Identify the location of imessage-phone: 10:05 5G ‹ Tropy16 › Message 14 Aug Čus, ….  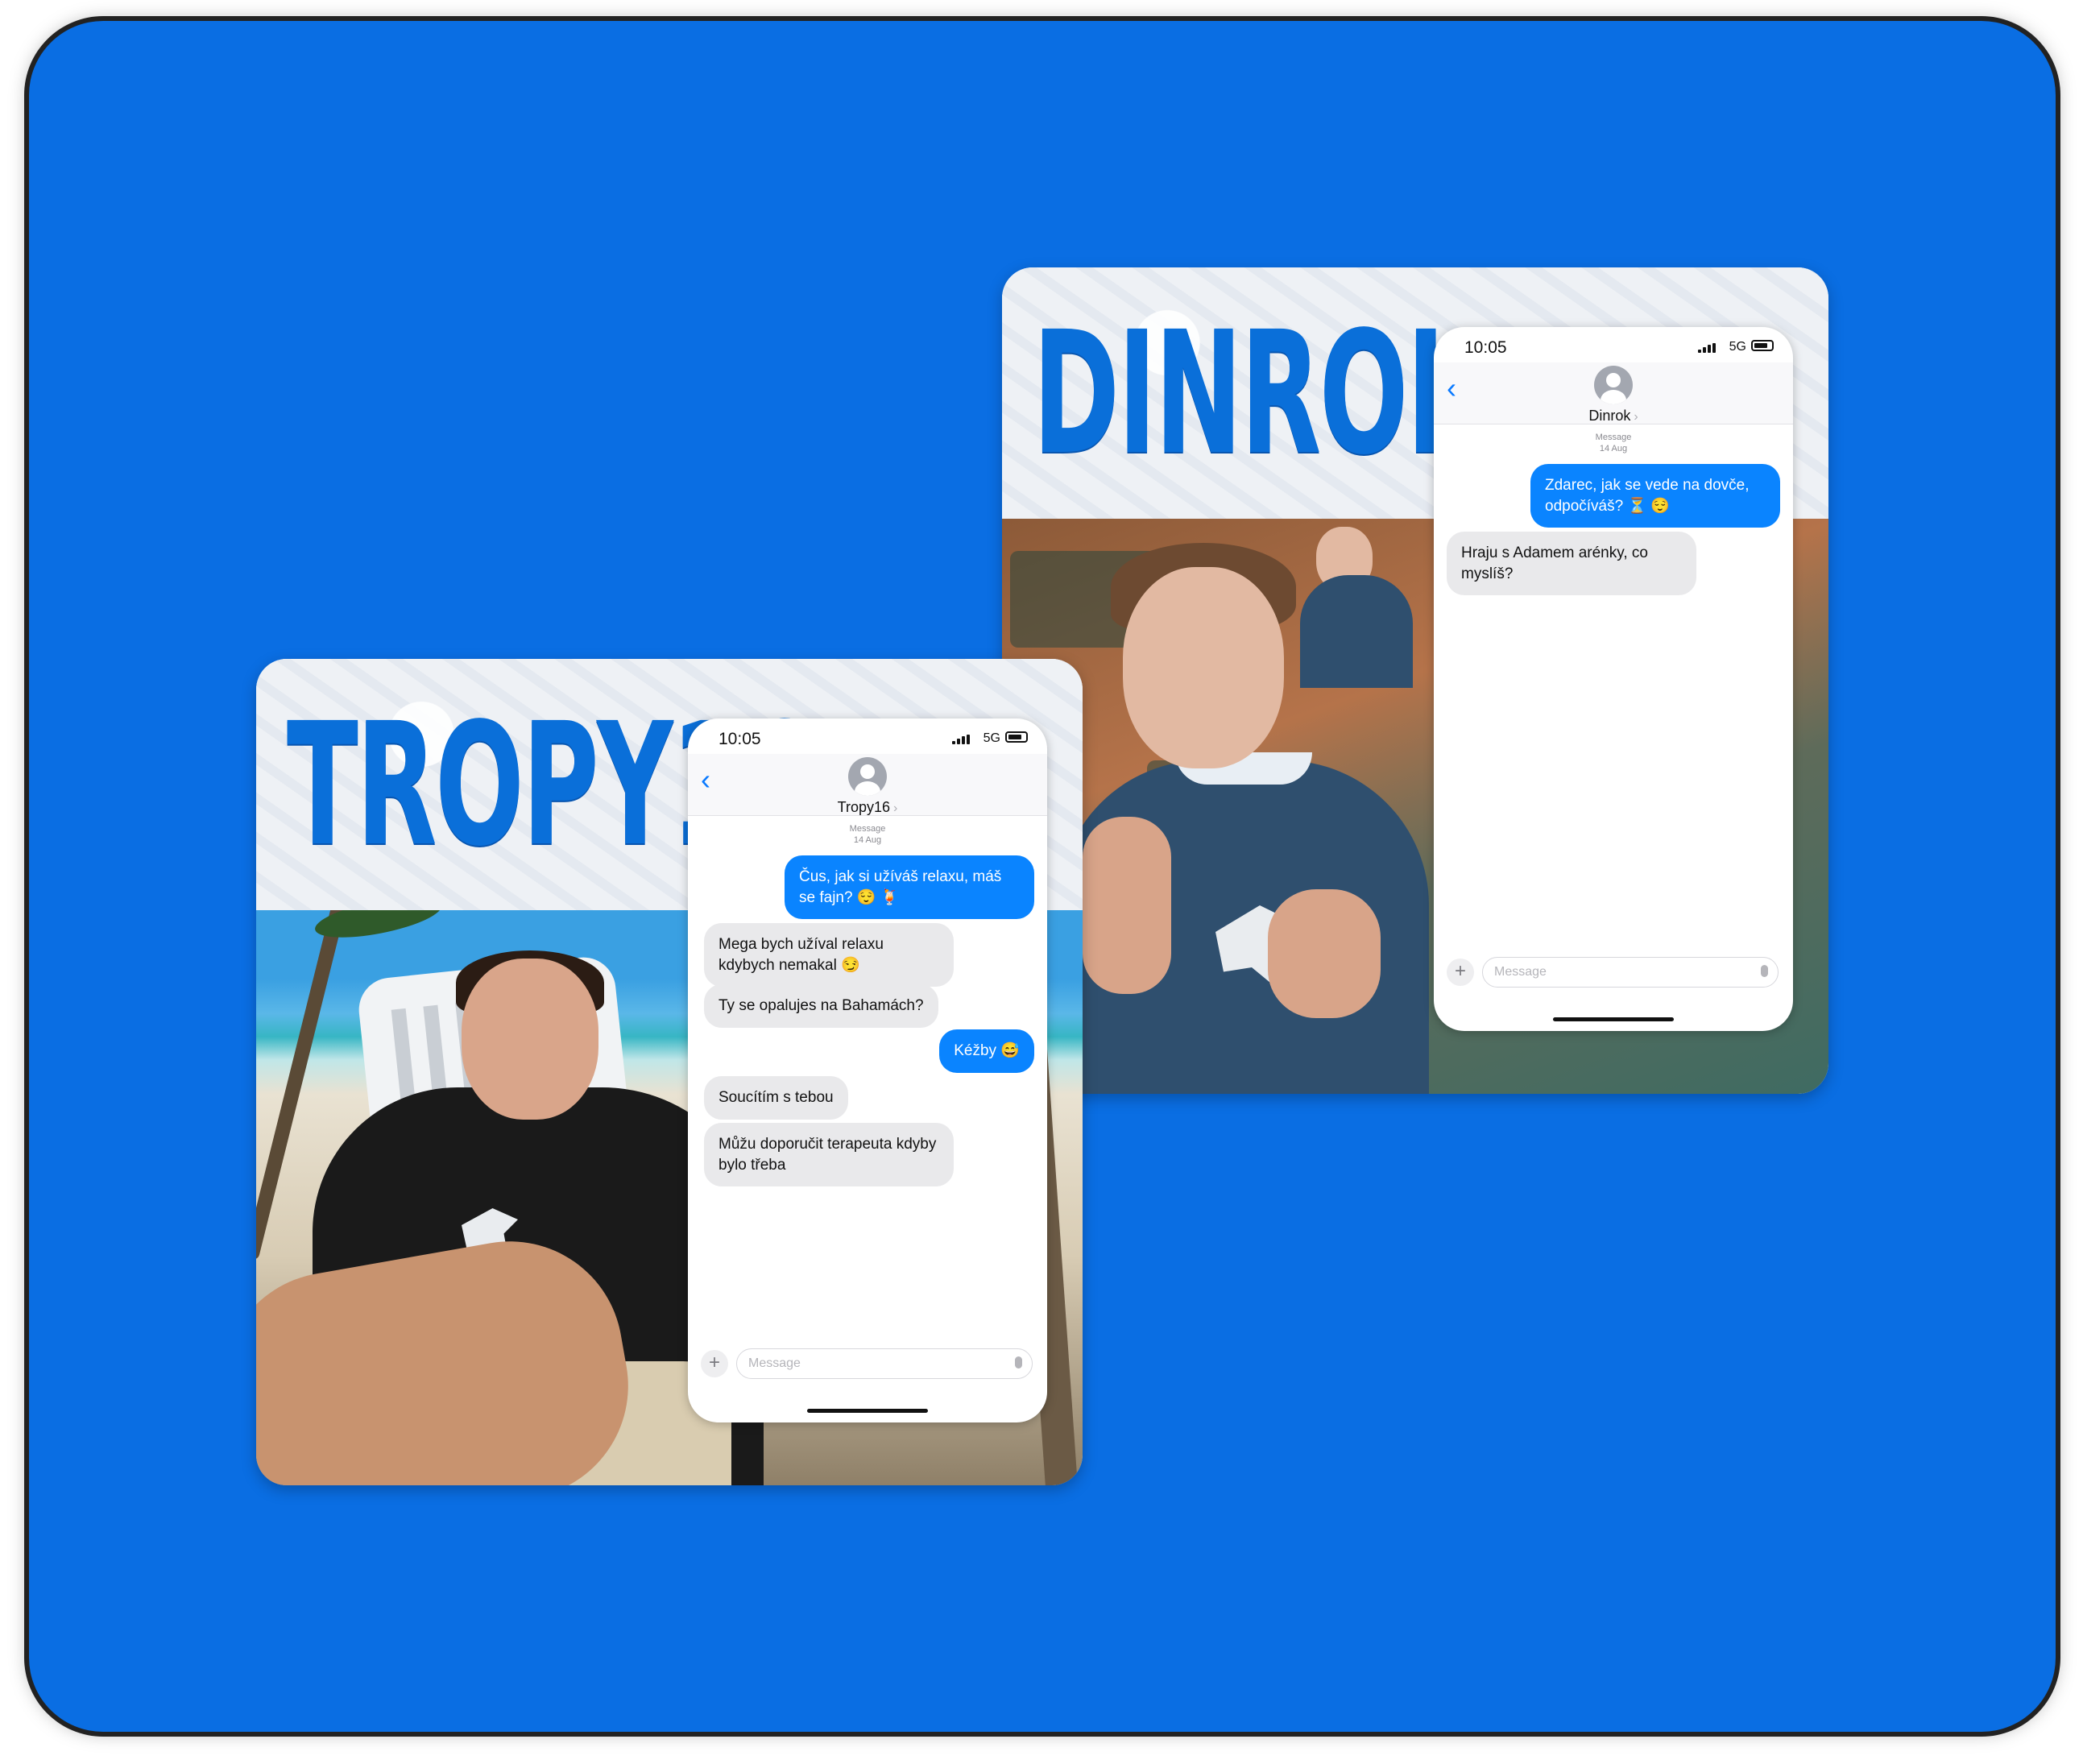
(867, 1070).